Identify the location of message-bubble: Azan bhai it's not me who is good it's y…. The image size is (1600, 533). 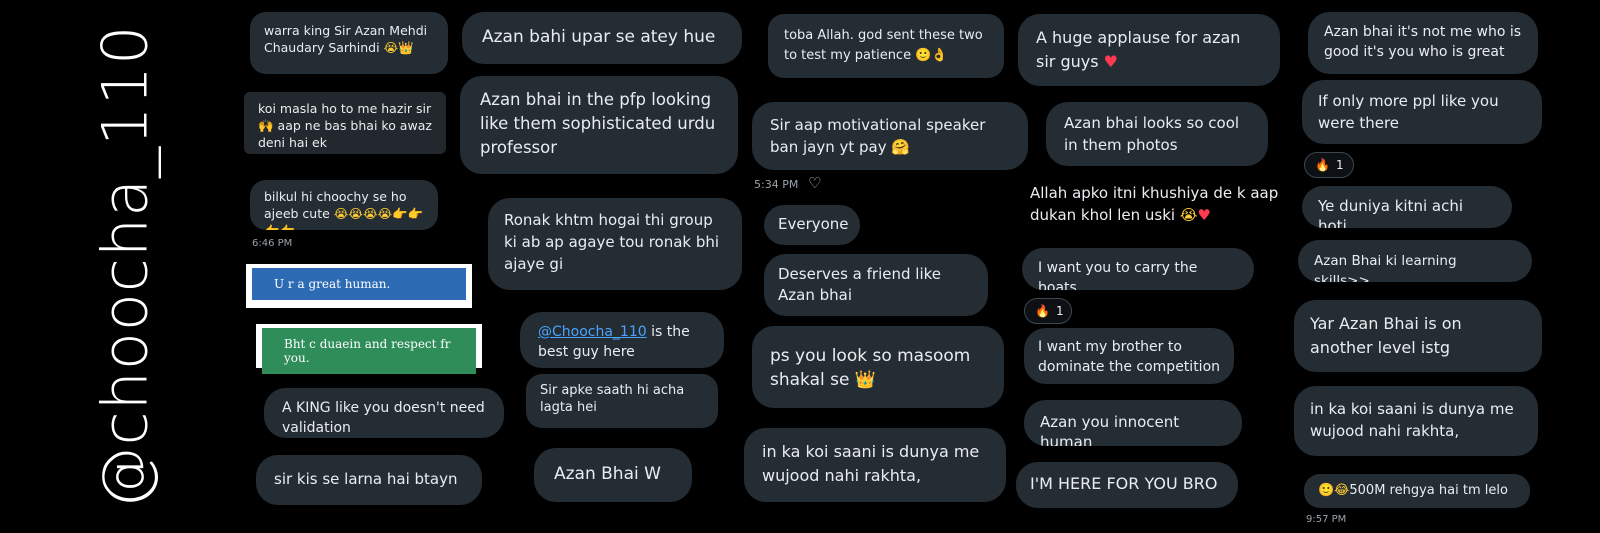
(1423, 43).